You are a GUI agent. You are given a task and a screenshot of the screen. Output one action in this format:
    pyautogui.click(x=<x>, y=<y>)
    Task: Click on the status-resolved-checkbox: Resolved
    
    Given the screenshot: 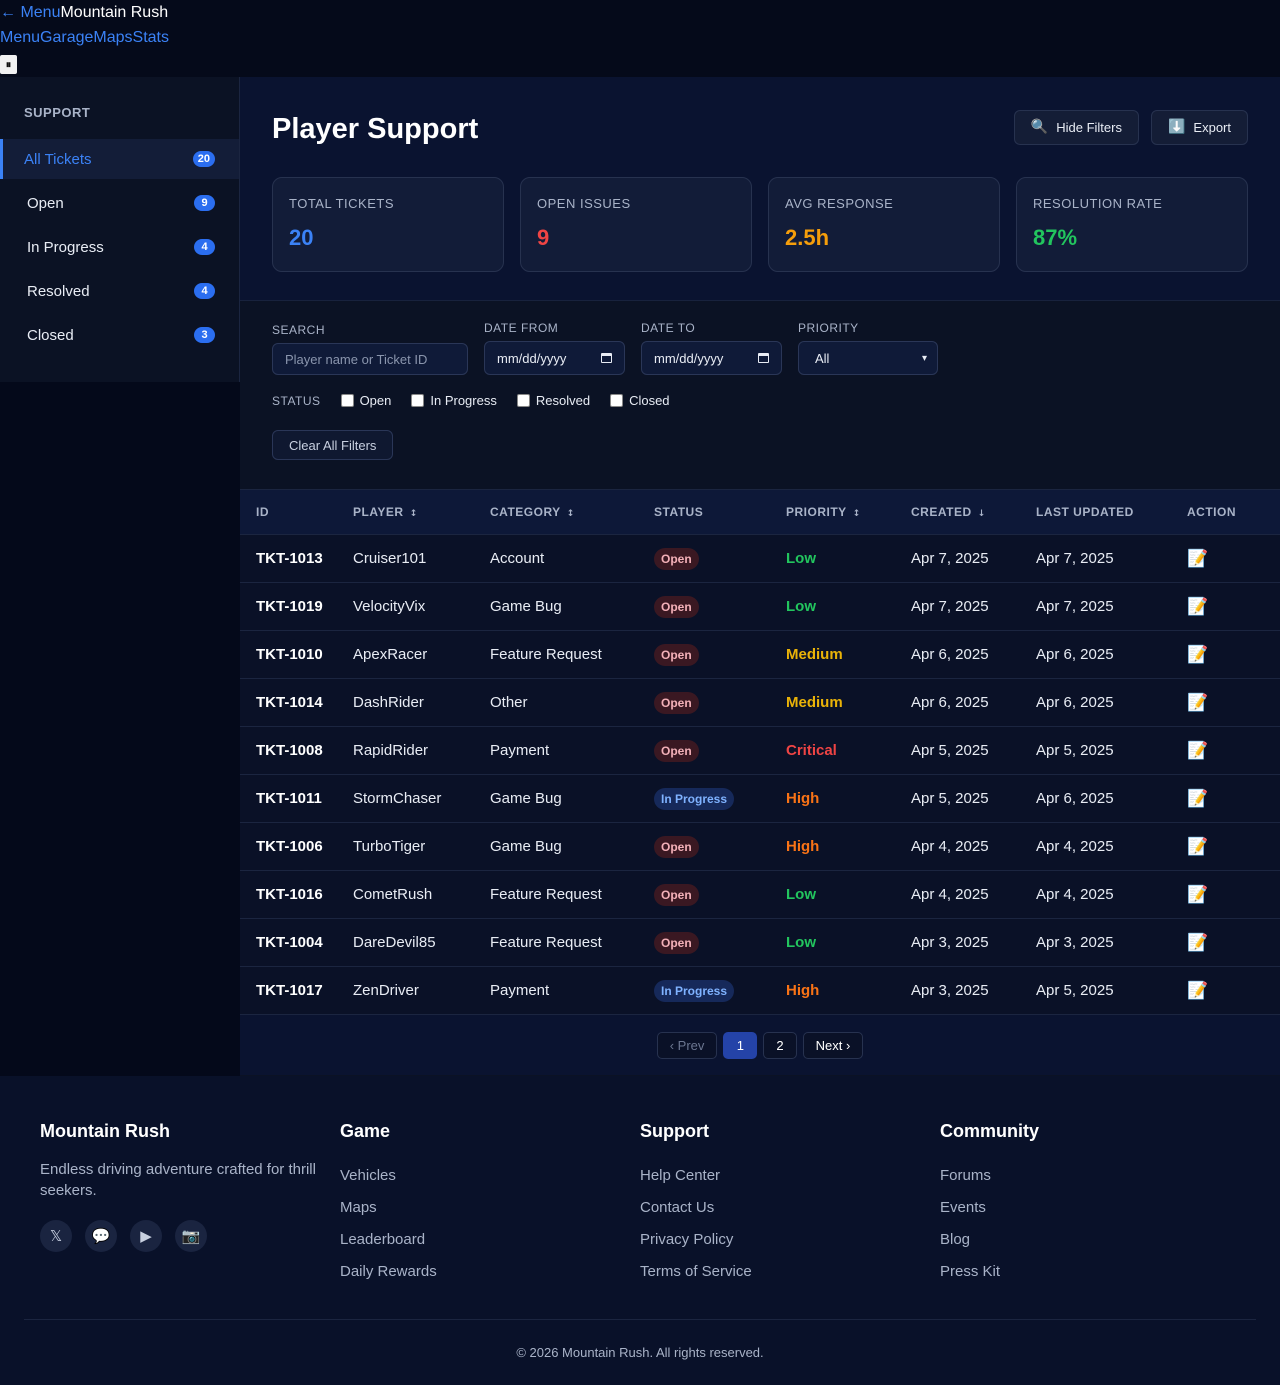 What is the action you would take?
    pyautogui.click(x=553, y=400)
    